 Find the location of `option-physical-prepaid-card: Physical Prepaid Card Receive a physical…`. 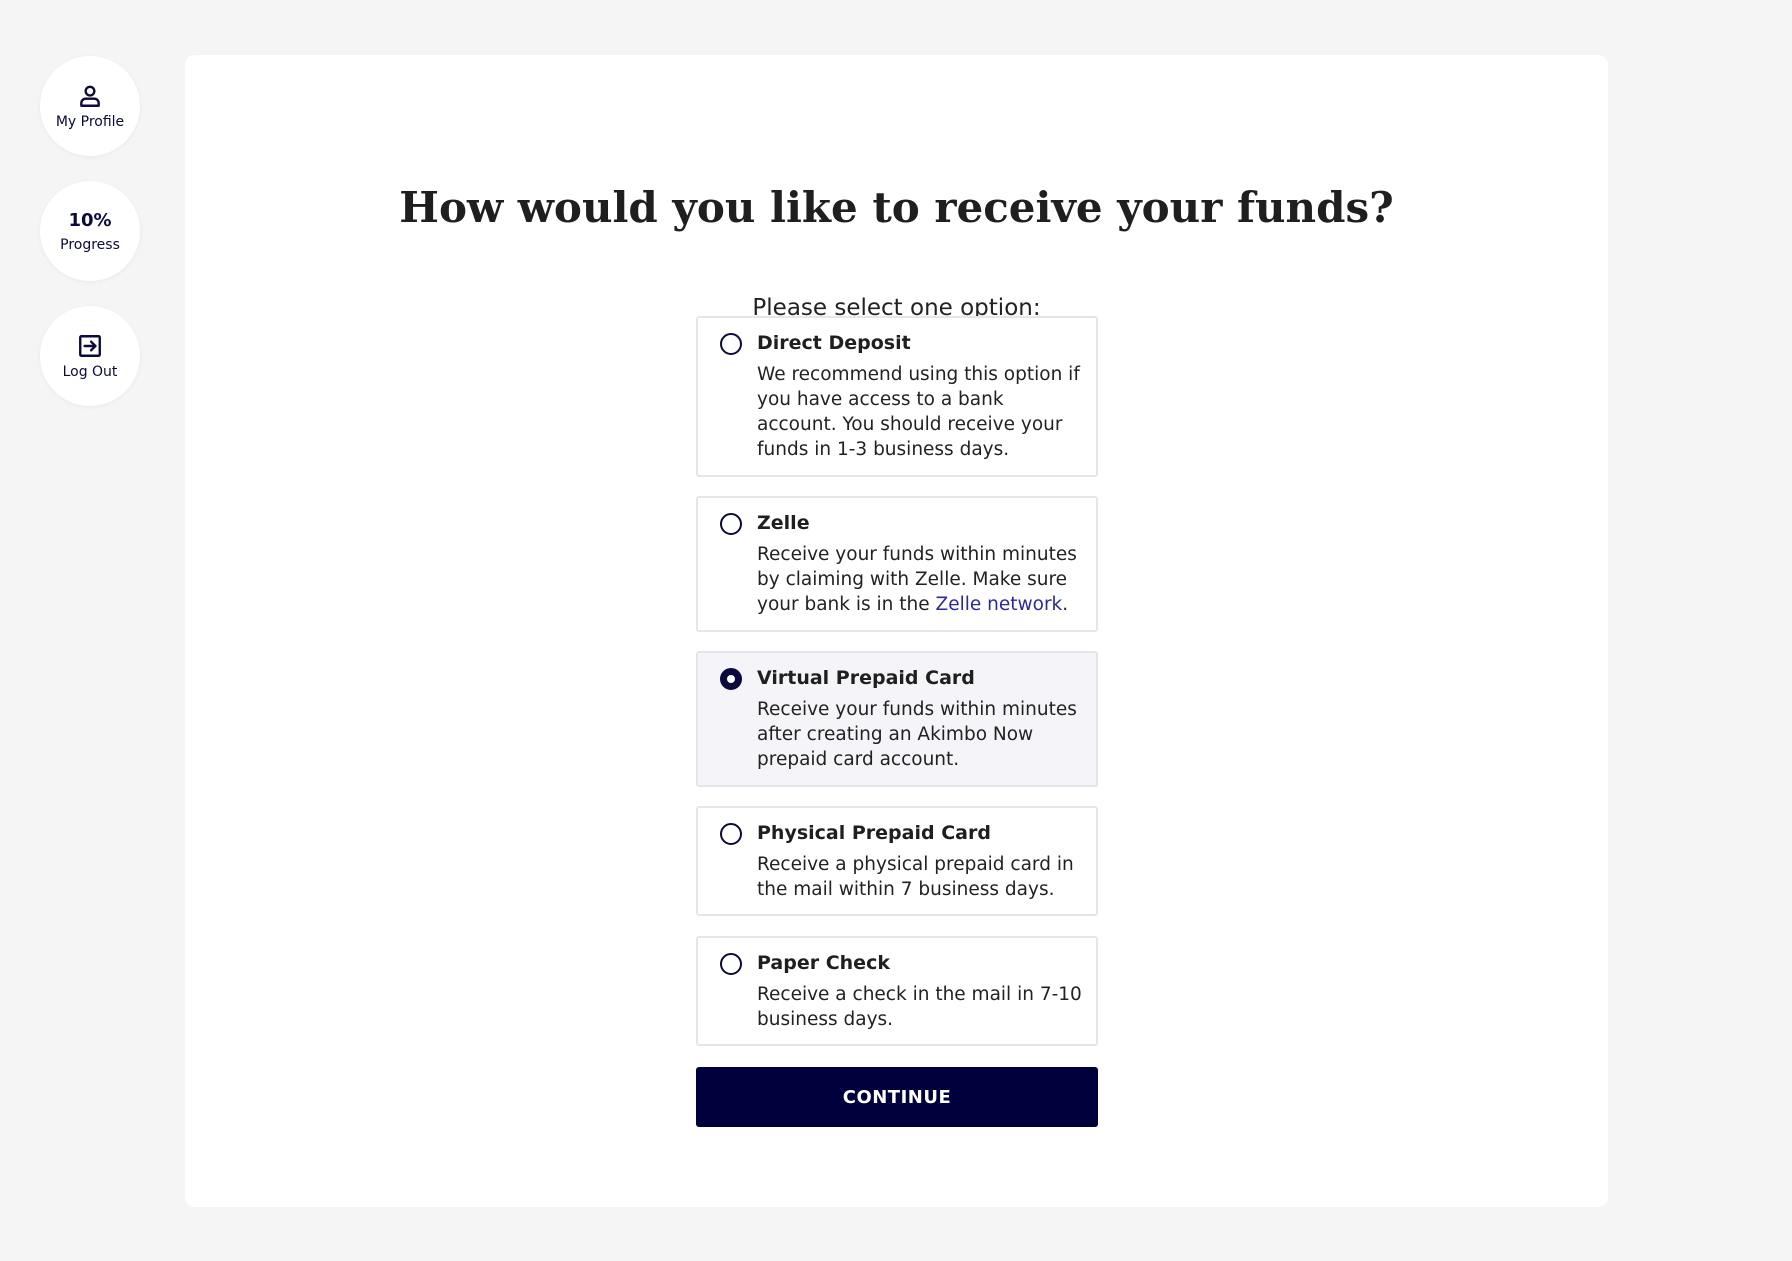

option-physical-prepaid-card: Physical Prepaid Card Receive a physical… is located at coordinates (897, 861).